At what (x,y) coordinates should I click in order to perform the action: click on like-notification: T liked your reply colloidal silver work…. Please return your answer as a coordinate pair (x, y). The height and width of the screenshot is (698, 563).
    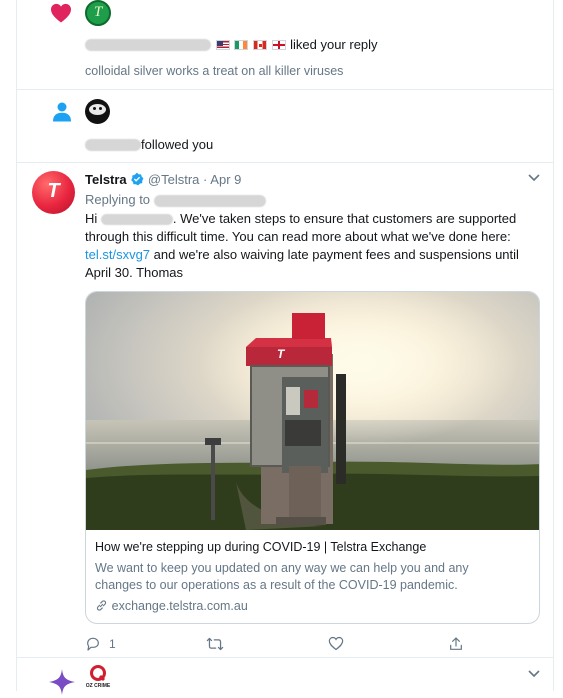
    Looking at the image, I should click on (285, 45).